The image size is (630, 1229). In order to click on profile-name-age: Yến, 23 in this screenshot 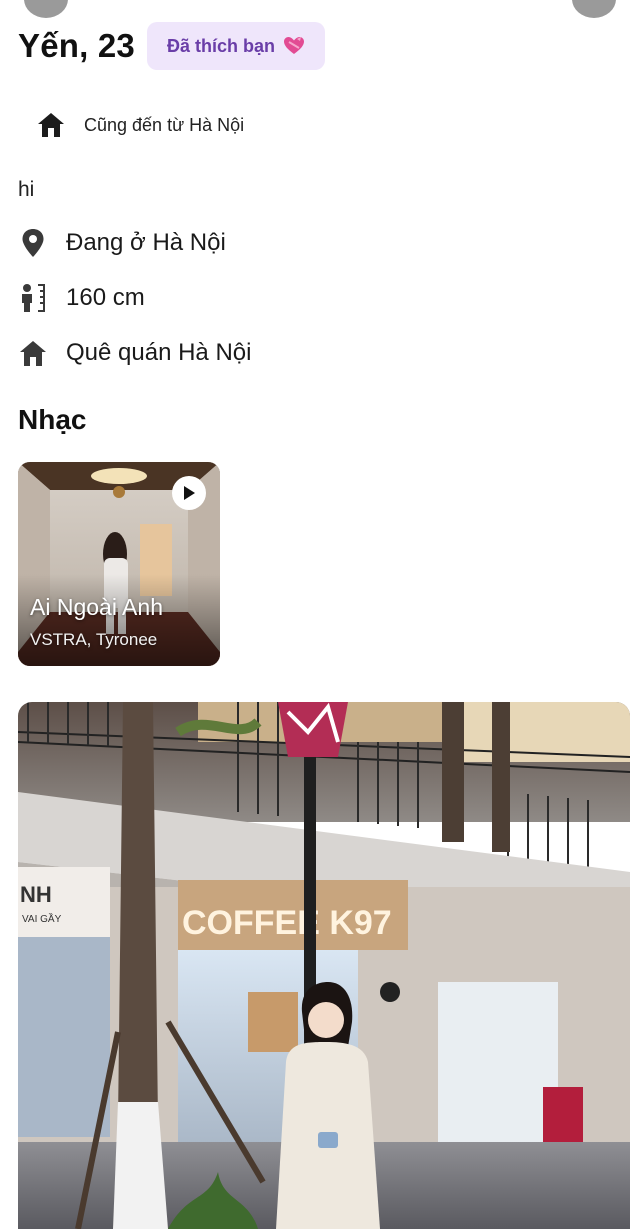, I will do `click(76, 45)`.